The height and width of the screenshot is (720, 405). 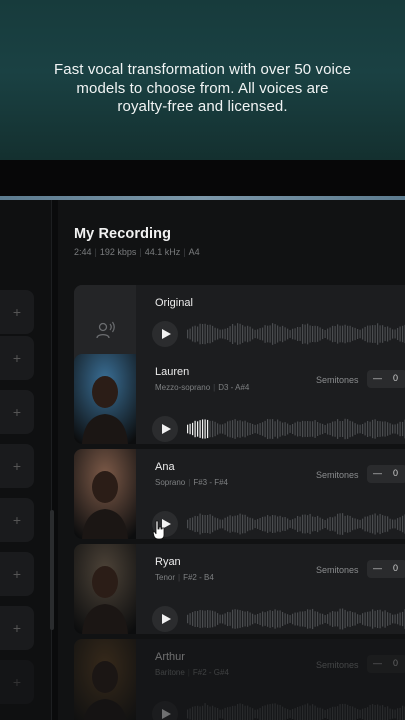 I want to click on voice-card: Ana Soprano | F#3 - F#4 Semitones —0, so click(x=239, y=494).